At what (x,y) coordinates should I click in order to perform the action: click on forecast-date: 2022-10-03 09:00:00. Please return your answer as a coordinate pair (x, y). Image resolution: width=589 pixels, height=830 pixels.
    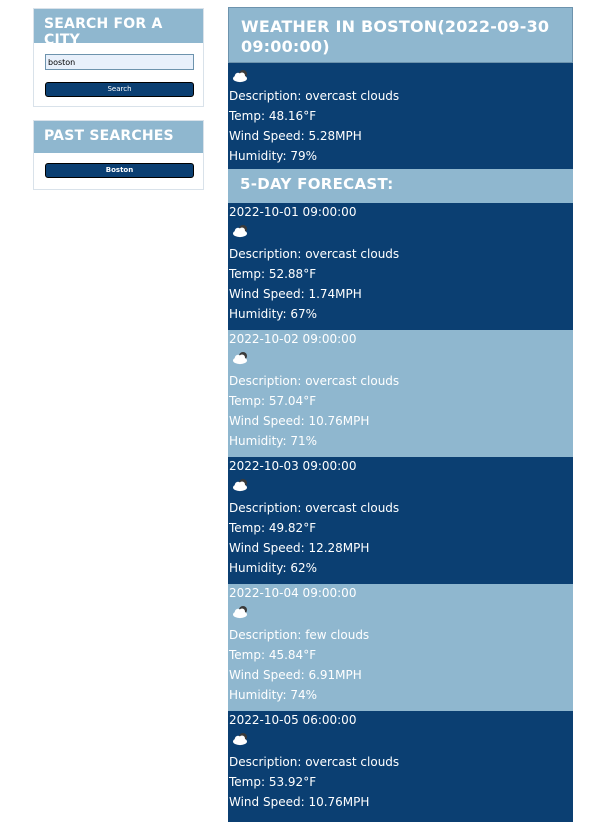
    Looking at the image, I should click on (293, 466).